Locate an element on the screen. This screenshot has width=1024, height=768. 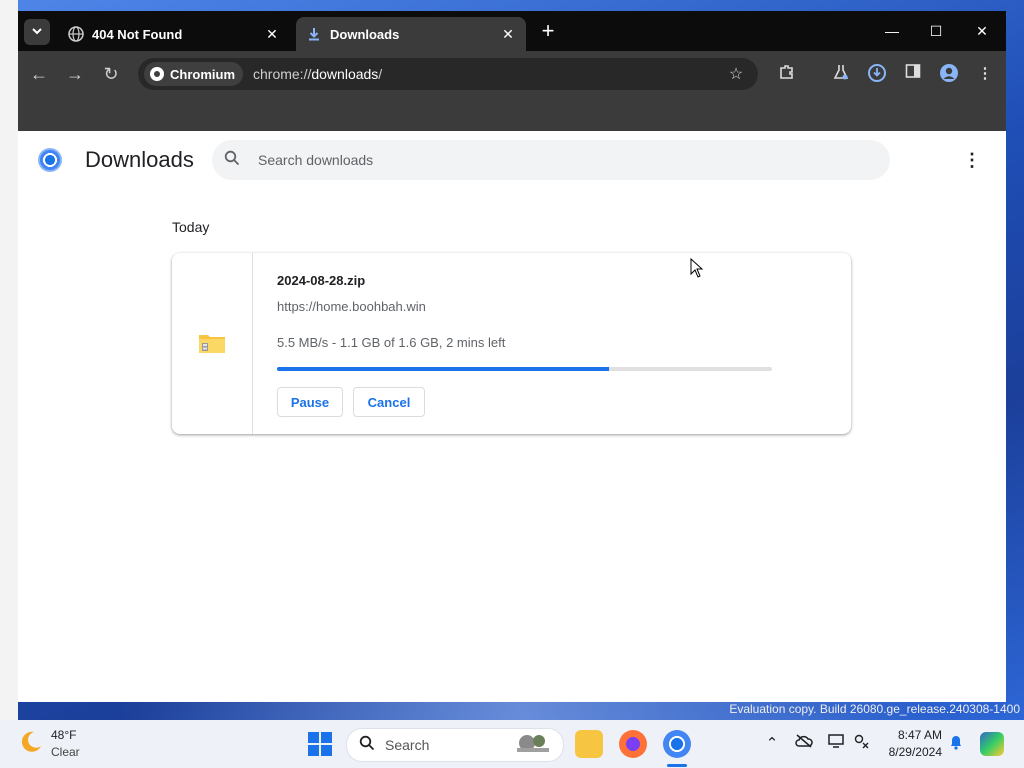
tab-title: 404 Not Found is located at coordinates (137, 34).